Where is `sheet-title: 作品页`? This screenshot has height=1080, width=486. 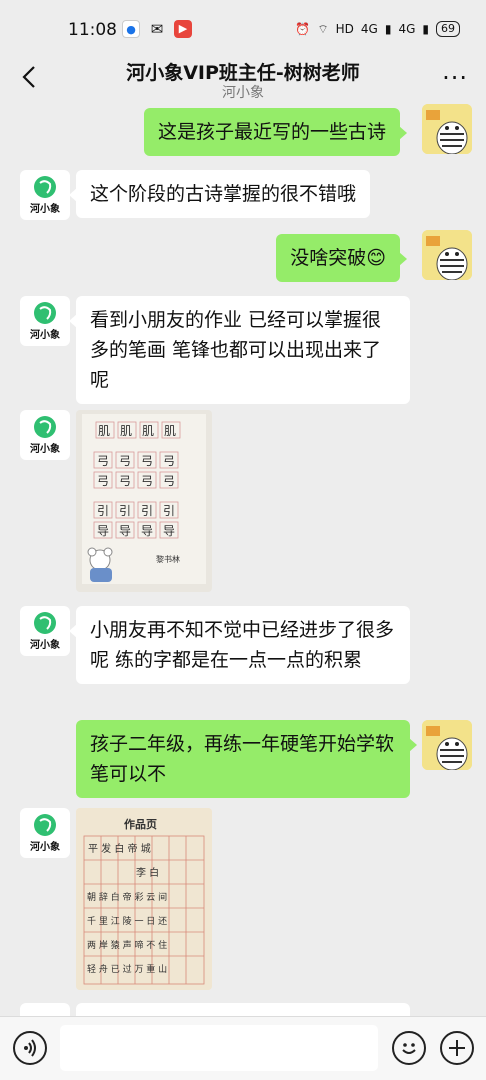
sheet-title: 作品页 is located at coordinates (140, 824).